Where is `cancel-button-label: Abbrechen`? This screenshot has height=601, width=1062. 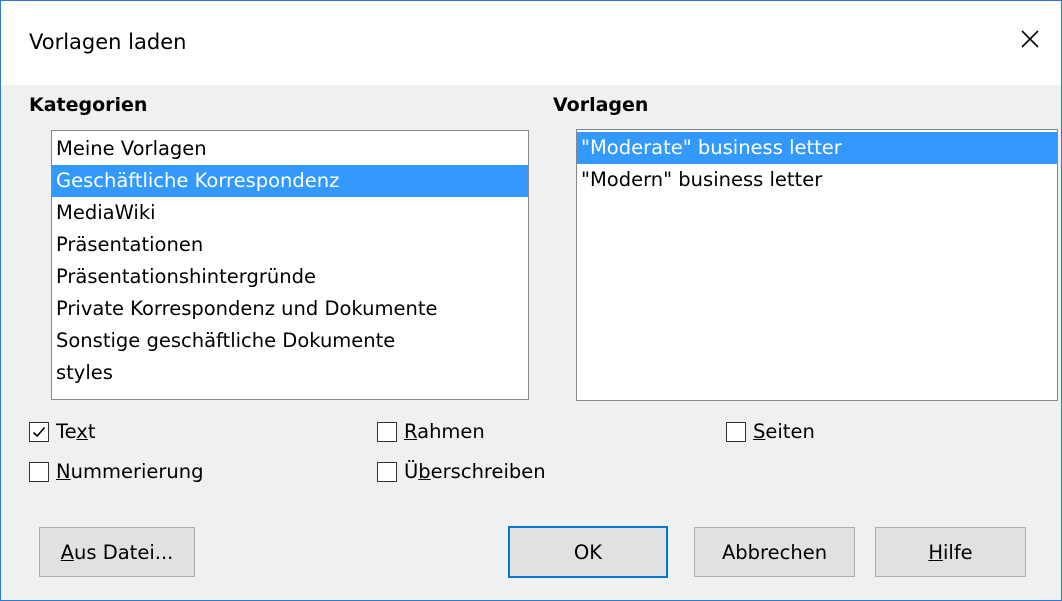
cancel-button-label: Abbrechen is located at coordinates (774, 552).